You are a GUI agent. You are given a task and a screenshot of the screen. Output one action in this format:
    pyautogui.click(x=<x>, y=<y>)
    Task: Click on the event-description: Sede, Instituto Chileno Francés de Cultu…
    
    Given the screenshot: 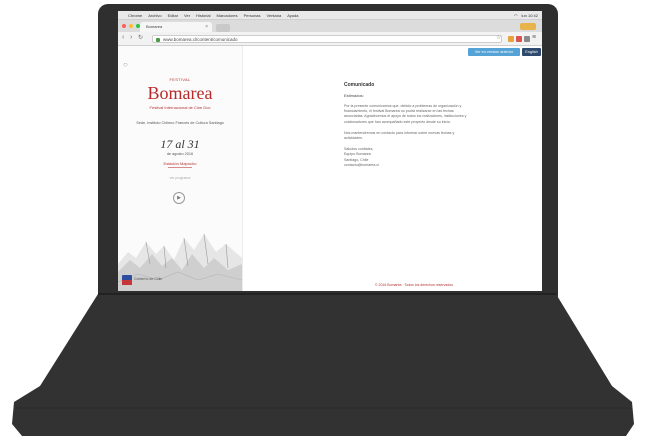 What is the action you would take?
    pyautogui.click(x=180, y=123)
    